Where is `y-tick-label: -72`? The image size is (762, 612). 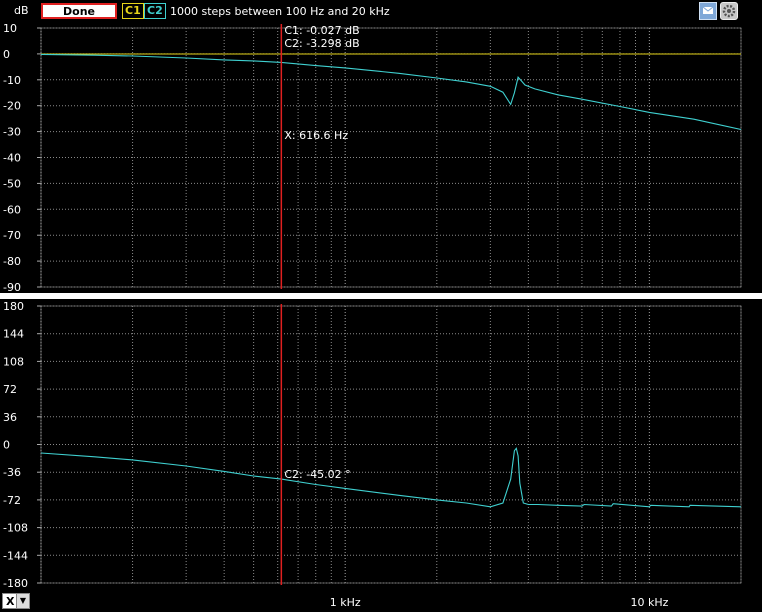
y-tick-label: -72 is located at coordinates (12, 500).